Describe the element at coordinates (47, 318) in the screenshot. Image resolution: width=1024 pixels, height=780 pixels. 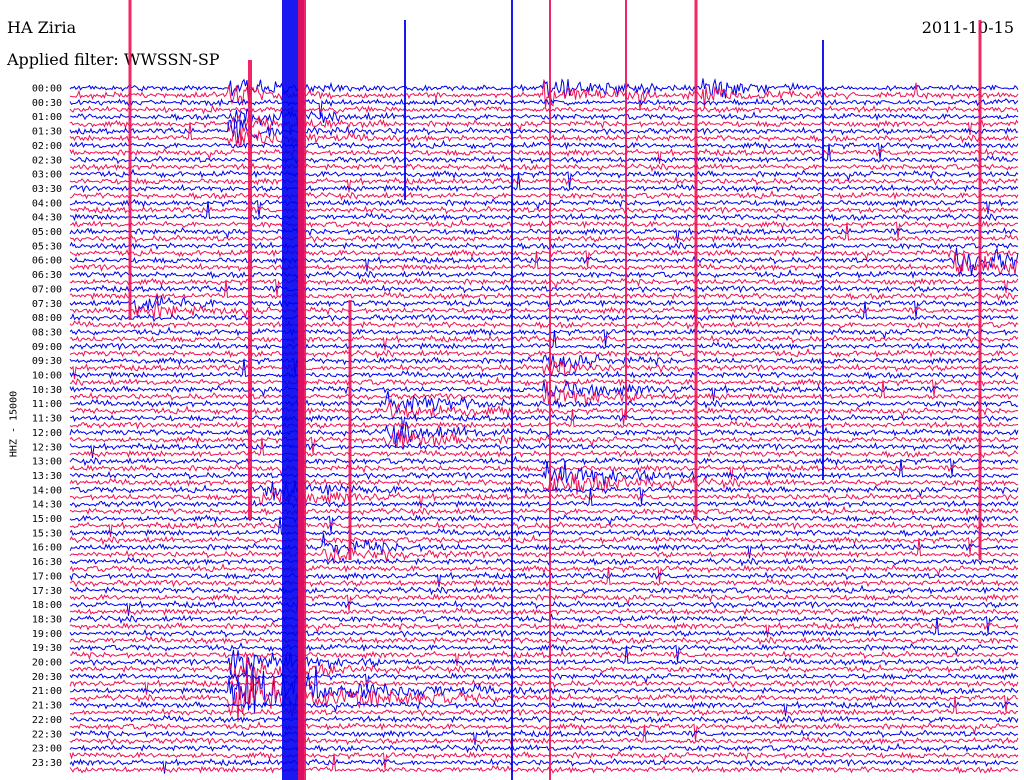
I see `row-time-label: 08:00` at that location.